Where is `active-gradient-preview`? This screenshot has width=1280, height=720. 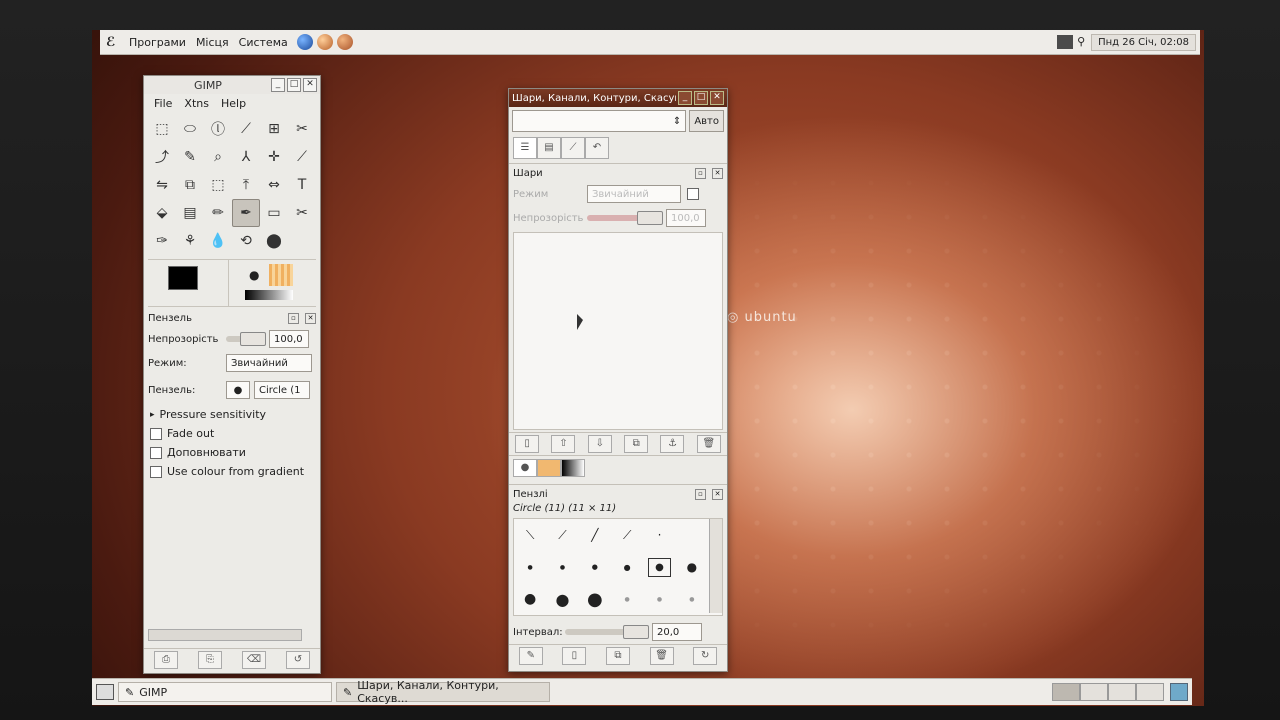
active-gradient-preview is located at coordinates (269, 295).